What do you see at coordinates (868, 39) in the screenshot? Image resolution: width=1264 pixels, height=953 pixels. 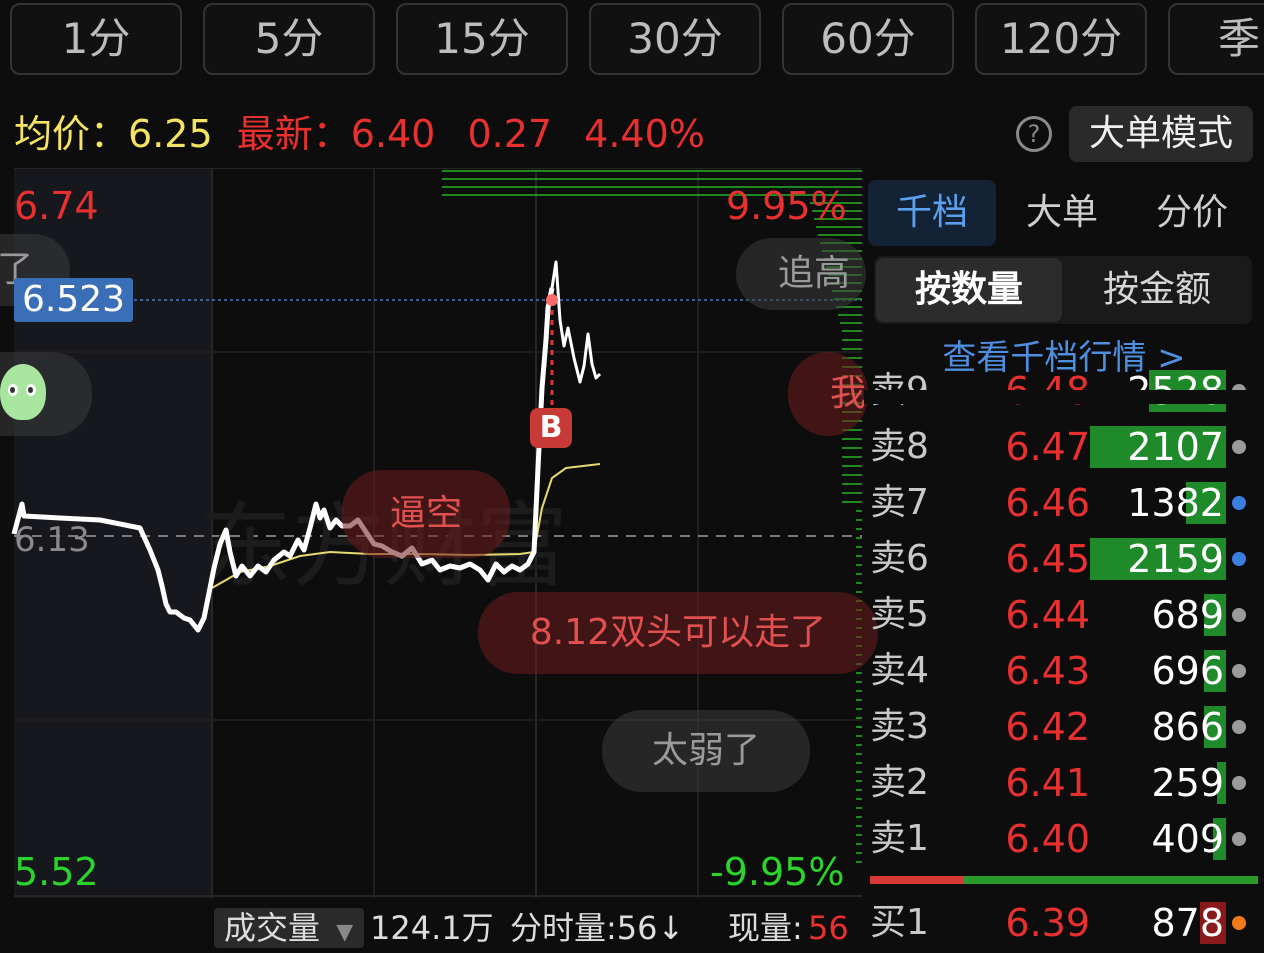 I see `tab-60min: 60分` at bounding box center [868, 39].